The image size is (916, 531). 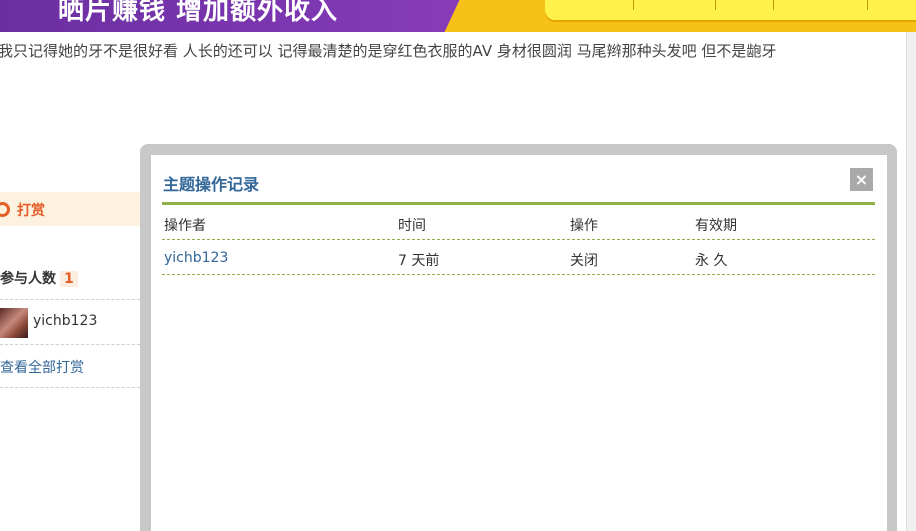 I want to click on participant-username: yichb123, so click(x=65, y=321).